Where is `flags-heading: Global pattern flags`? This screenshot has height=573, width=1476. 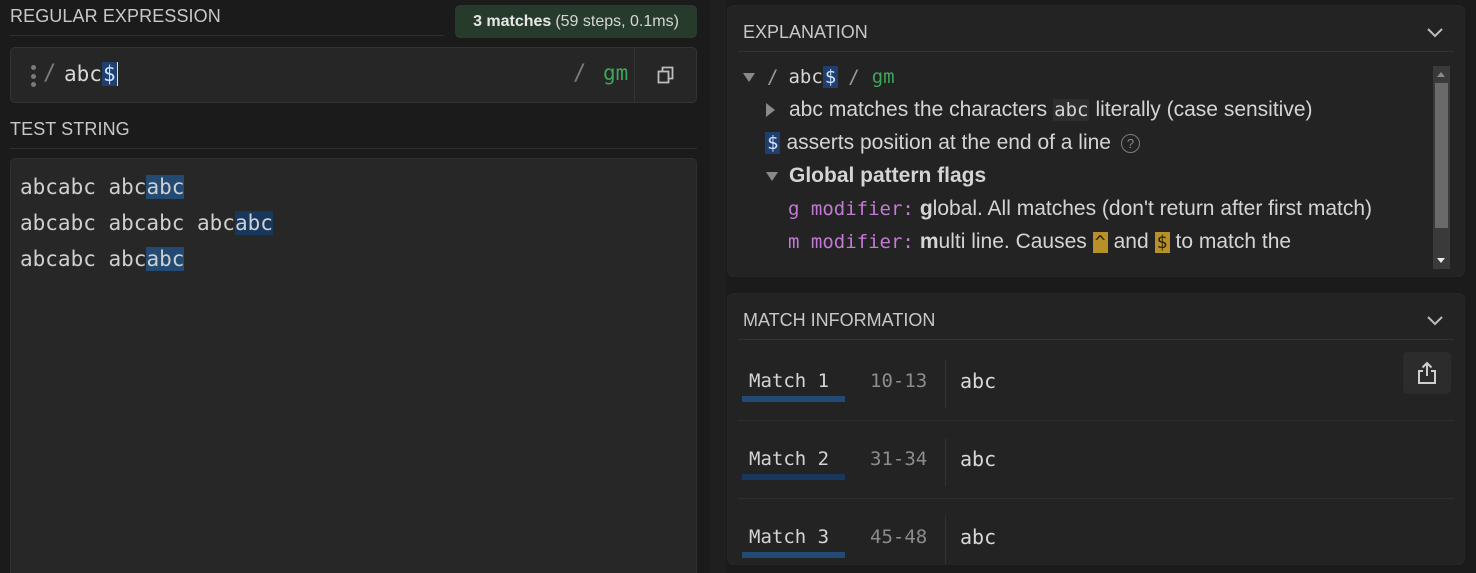 flags-heading: Global pattern flags is located at coordinates (876, 176).